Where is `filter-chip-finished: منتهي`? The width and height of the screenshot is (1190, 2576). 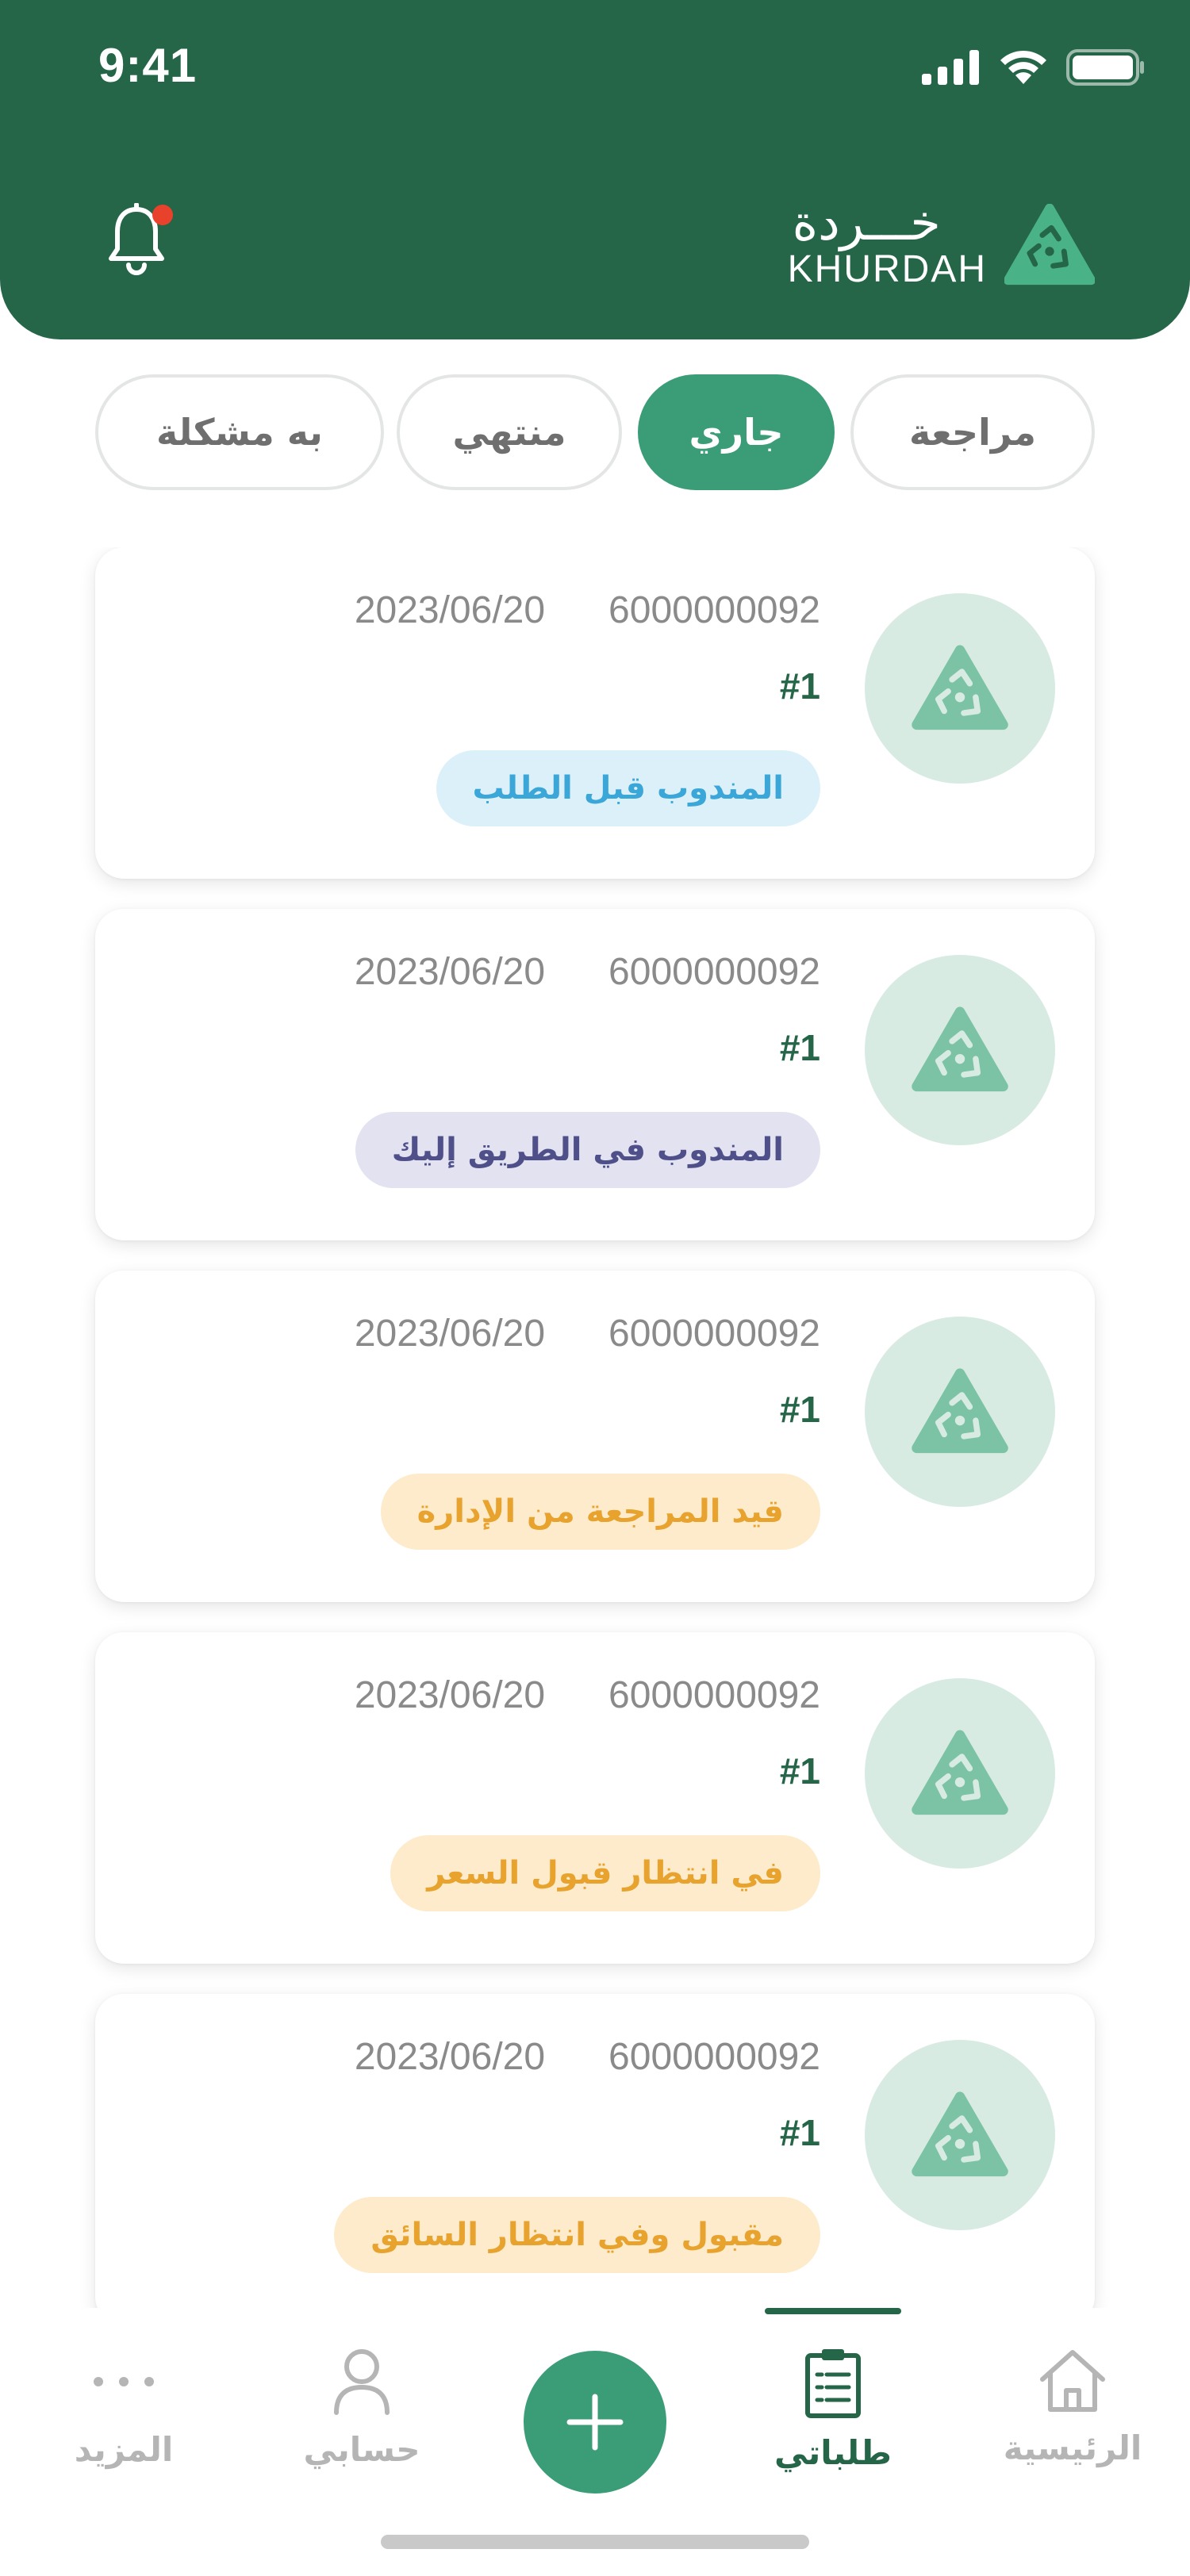
filter-chip-finished: منتهي is located at coordinates (509, 432).